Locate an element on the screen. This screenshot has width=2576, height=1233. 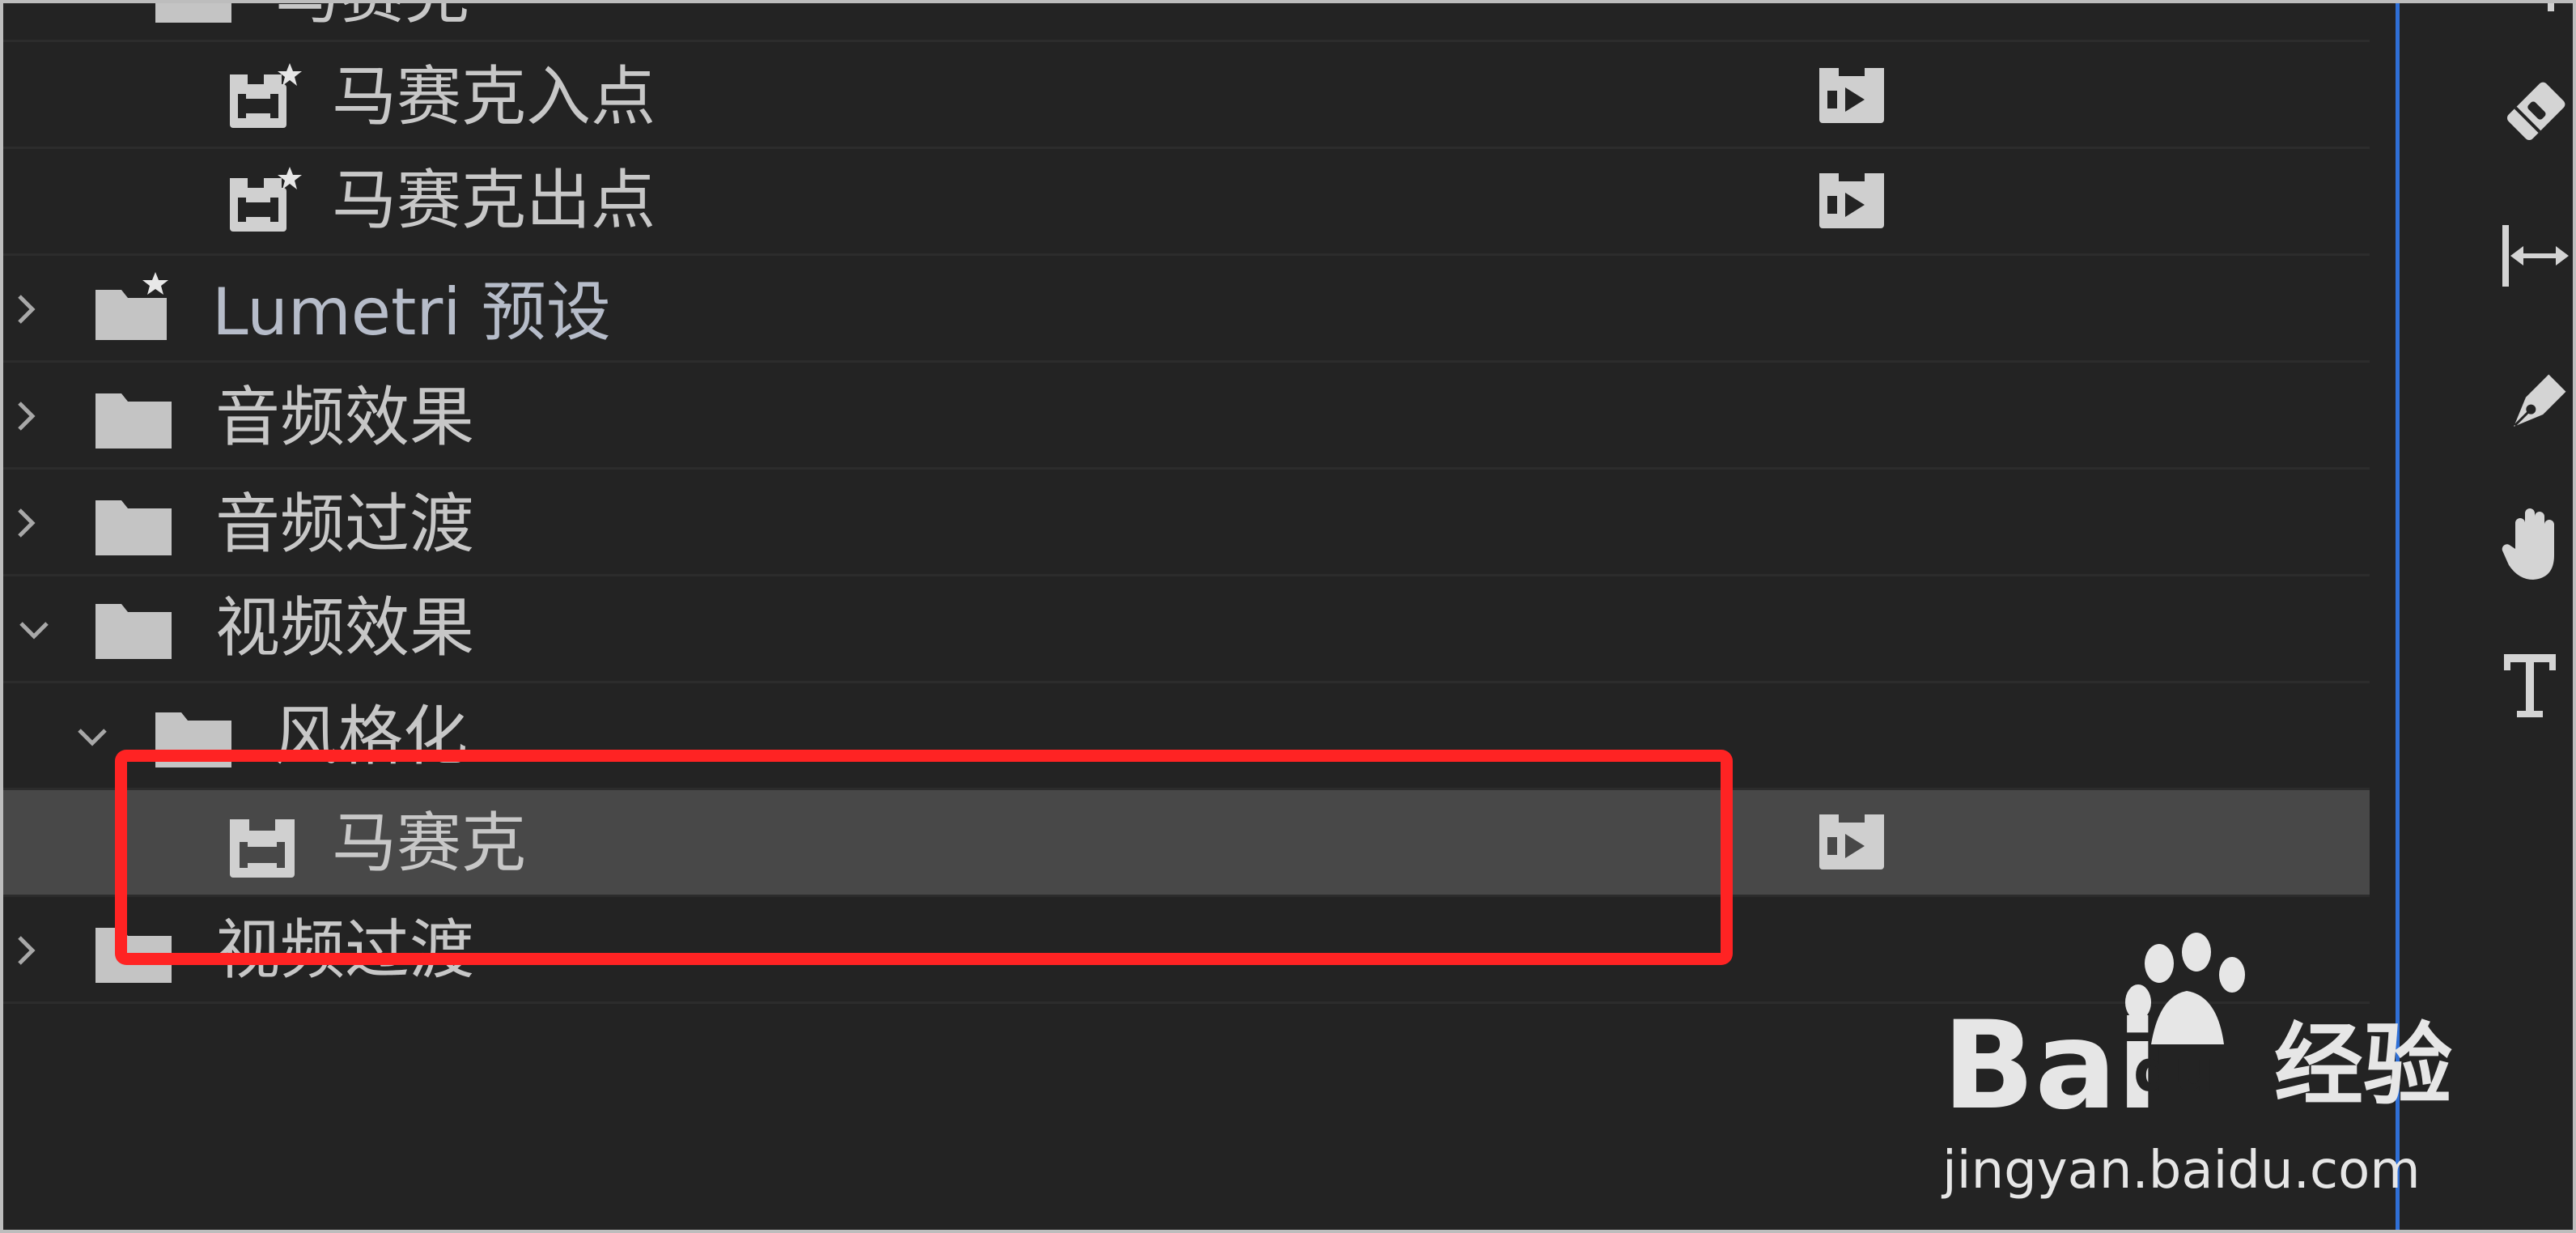
tree-row-preset: 马赛克出点 is located at coordinates (1185, 202).